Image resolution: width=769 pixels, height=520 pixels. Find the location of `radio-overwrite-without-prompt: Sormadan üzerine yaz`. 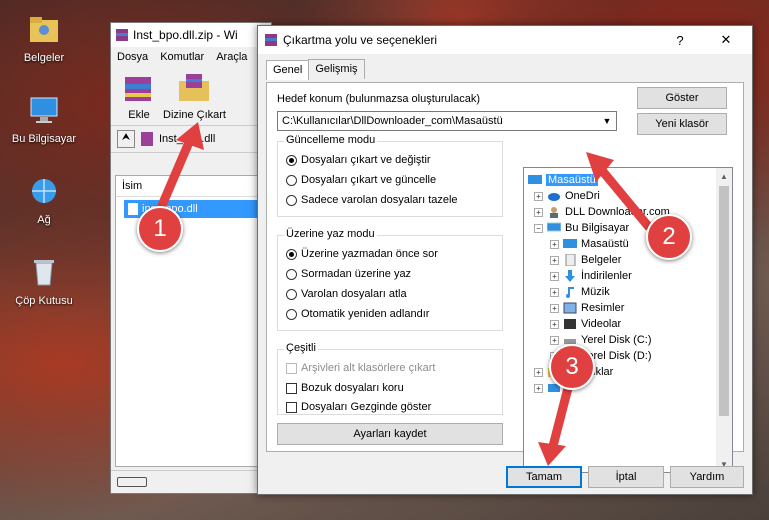

radio-overwrite-without-prompt: Sormadan üzerine yaz is located at coordinates (348, 274).